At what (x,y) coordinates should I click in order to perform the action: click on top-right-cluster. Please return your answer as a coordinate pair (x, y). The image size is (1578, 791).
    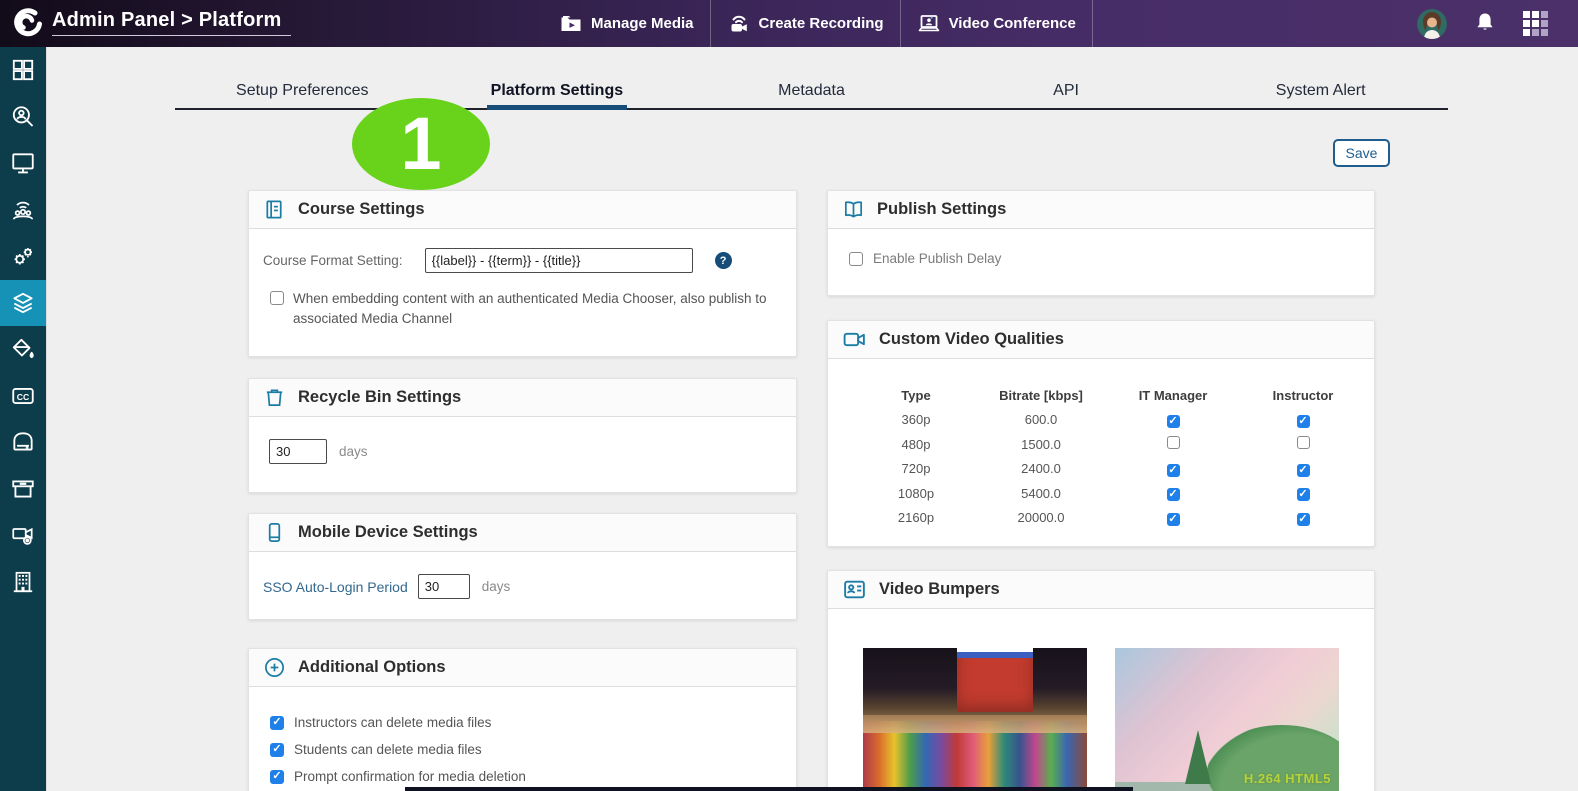
    Looking at the image, I should click on (1482, 23).